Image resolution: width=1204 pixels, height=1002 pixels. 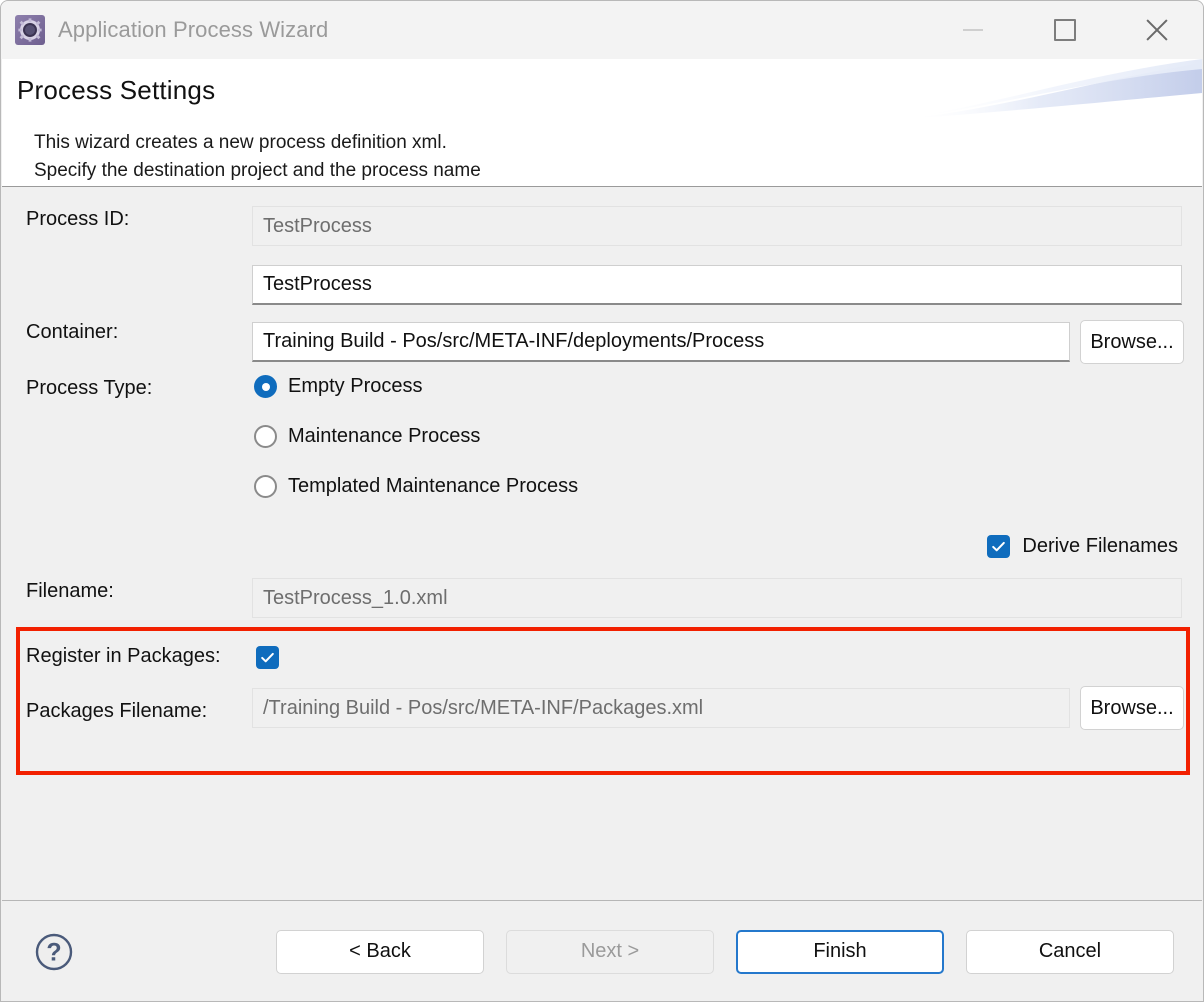 What do you see at coordinates (116, 90) in the screenshot?
I see `page-title: Process Settings` at bounding box center [116, 90].